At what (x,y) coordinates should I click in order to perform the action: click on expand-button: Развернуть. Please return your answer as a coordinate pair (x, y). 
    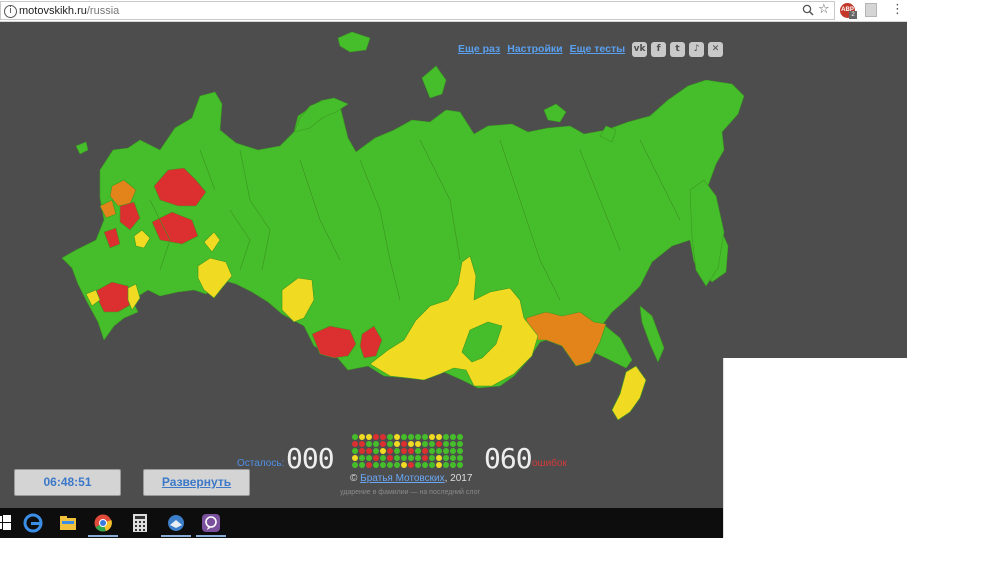
    Looking at the image, I should click on (196, 482).